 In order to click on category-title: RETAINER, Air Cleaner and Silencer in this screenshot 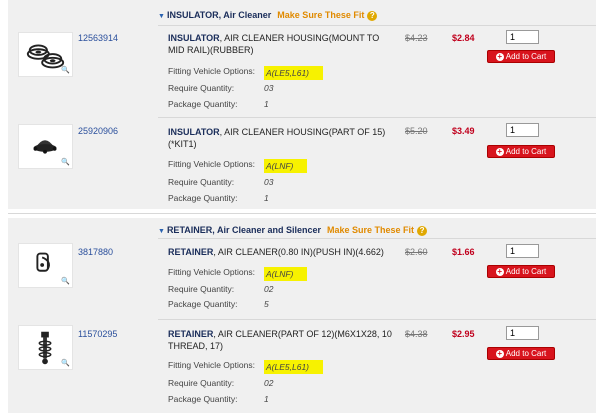, I will do `click(243, 230)`.